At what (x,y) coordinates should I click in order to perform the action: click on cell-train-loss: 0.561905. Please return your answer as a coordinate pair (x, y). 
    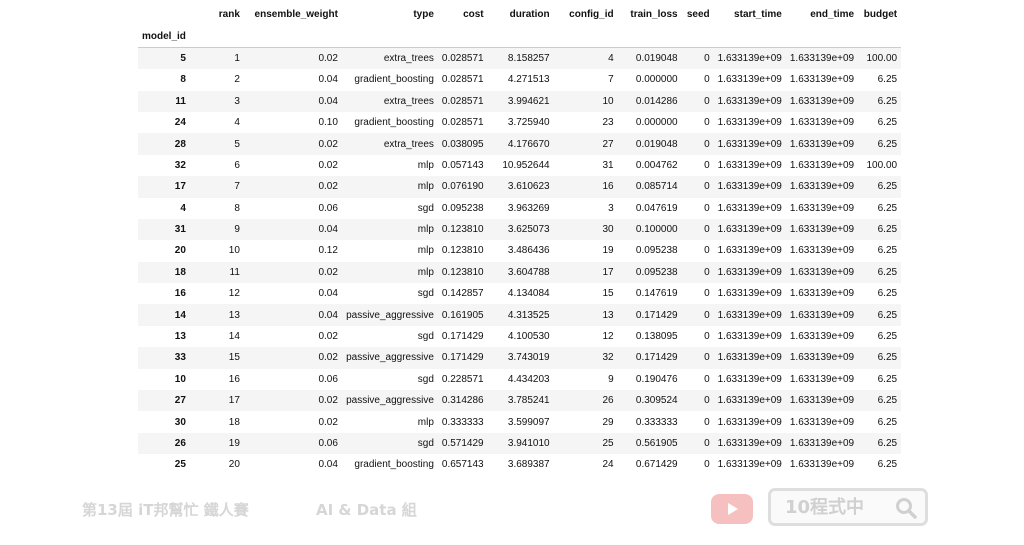
    Looking at the image, I should click on (656, 443).